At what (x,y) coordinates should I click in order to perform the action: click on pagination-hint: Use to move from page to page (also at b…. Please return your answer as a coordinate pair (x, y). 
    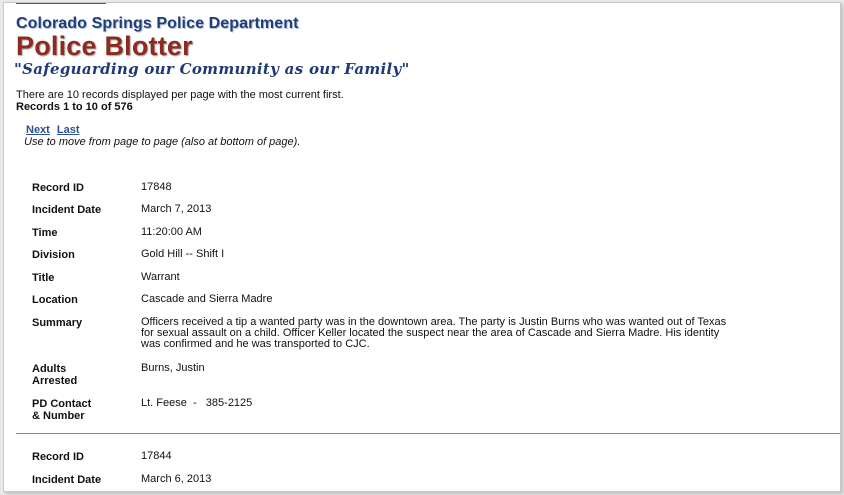
    Looking at the image, I should click on (162, 142).